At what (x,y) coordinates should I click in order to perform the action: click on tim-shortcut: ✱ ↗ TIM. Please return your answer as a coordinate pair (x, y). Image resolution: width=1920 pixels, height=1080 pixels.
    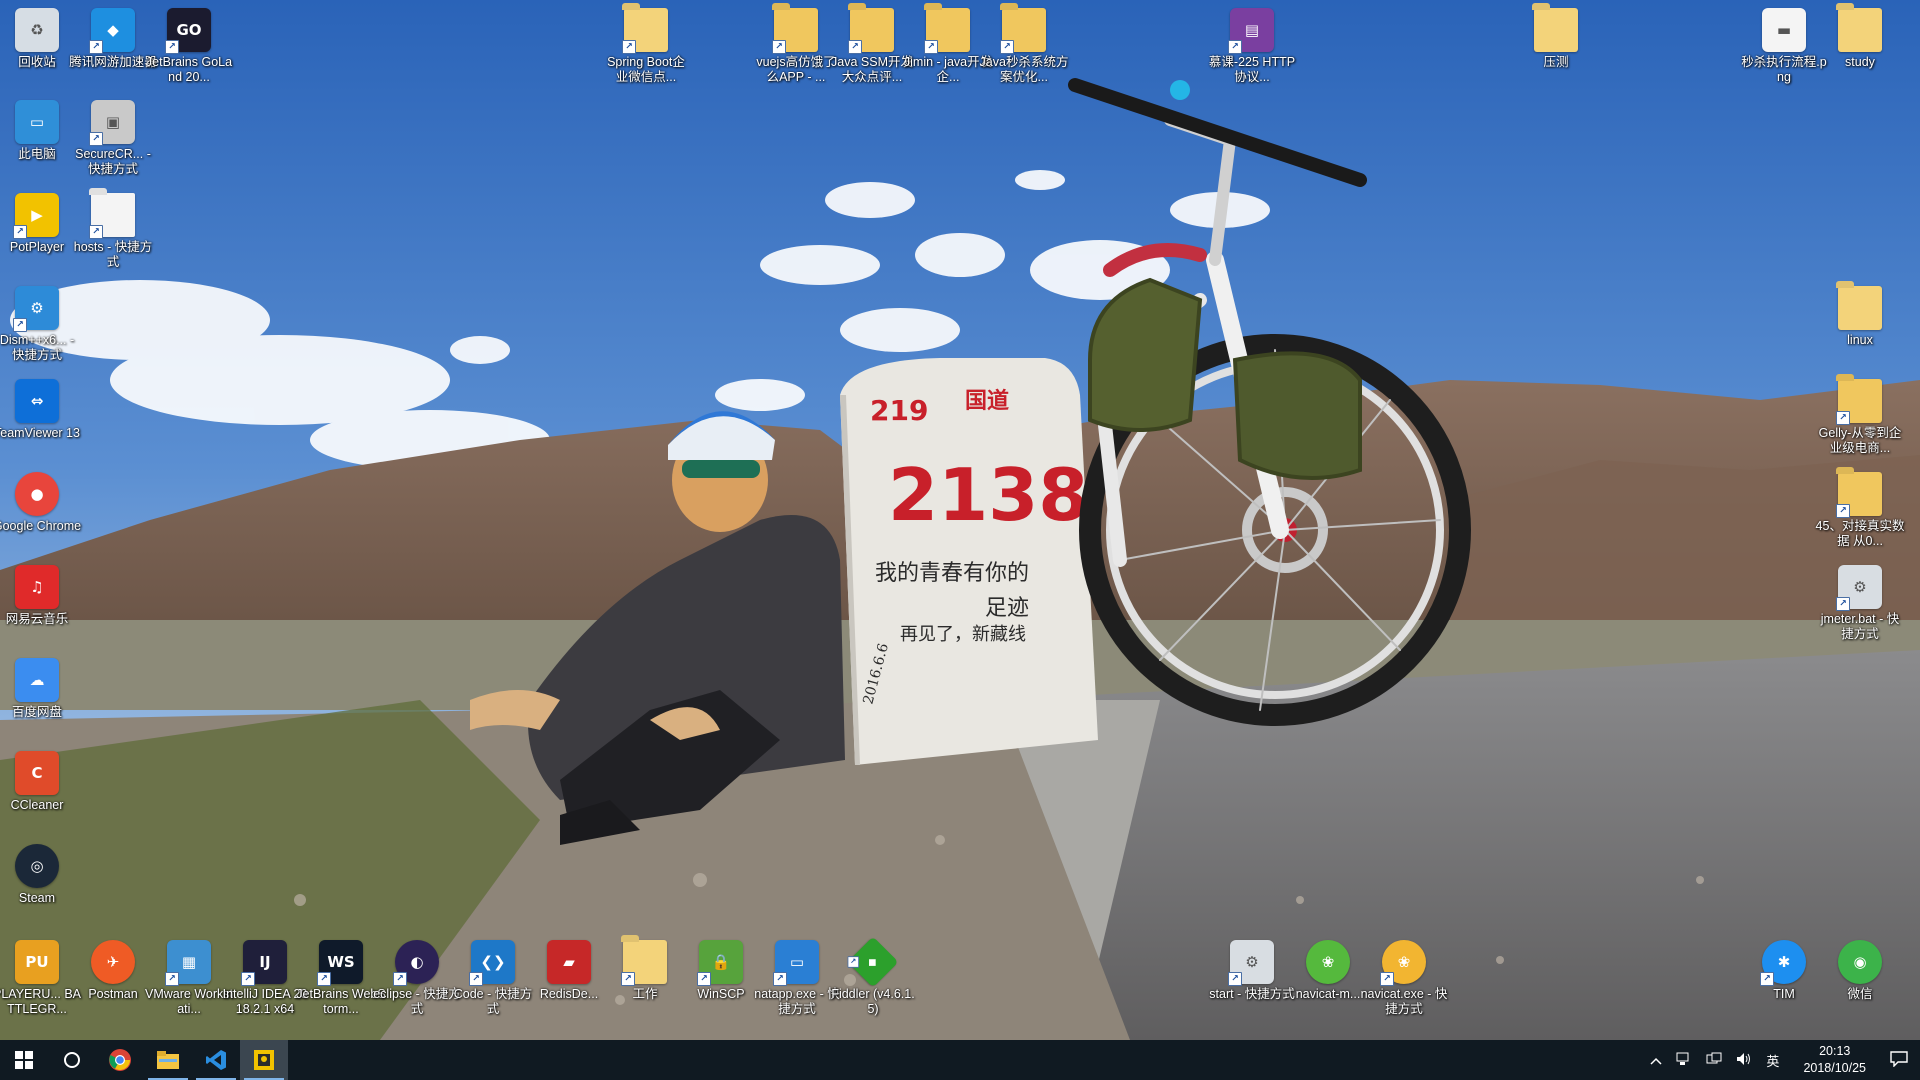
    Looking at the image, I should click on (1784, 971).